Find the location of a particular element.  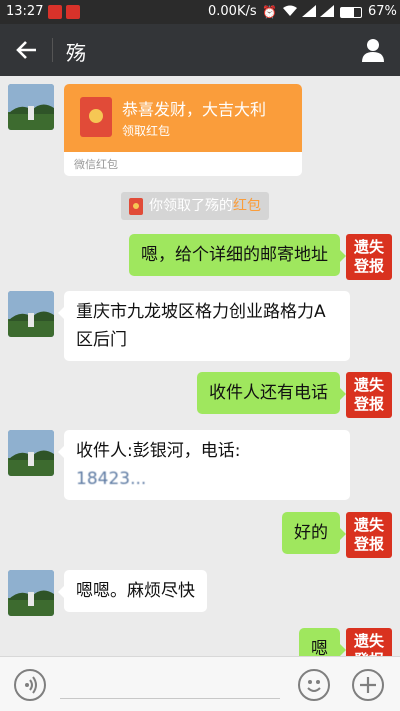

message-text: 区后门 is located at coordinates (101, 340).